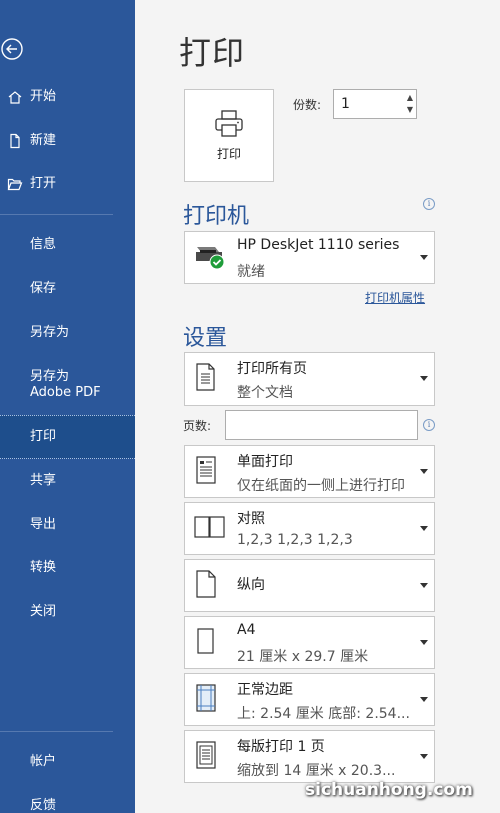 The width and height of the screenshot is (500, 813). What do you see at coordinates (210, 258) in the screenshot?
I see `printer-ready-icon` at bounding box center [210, 258].